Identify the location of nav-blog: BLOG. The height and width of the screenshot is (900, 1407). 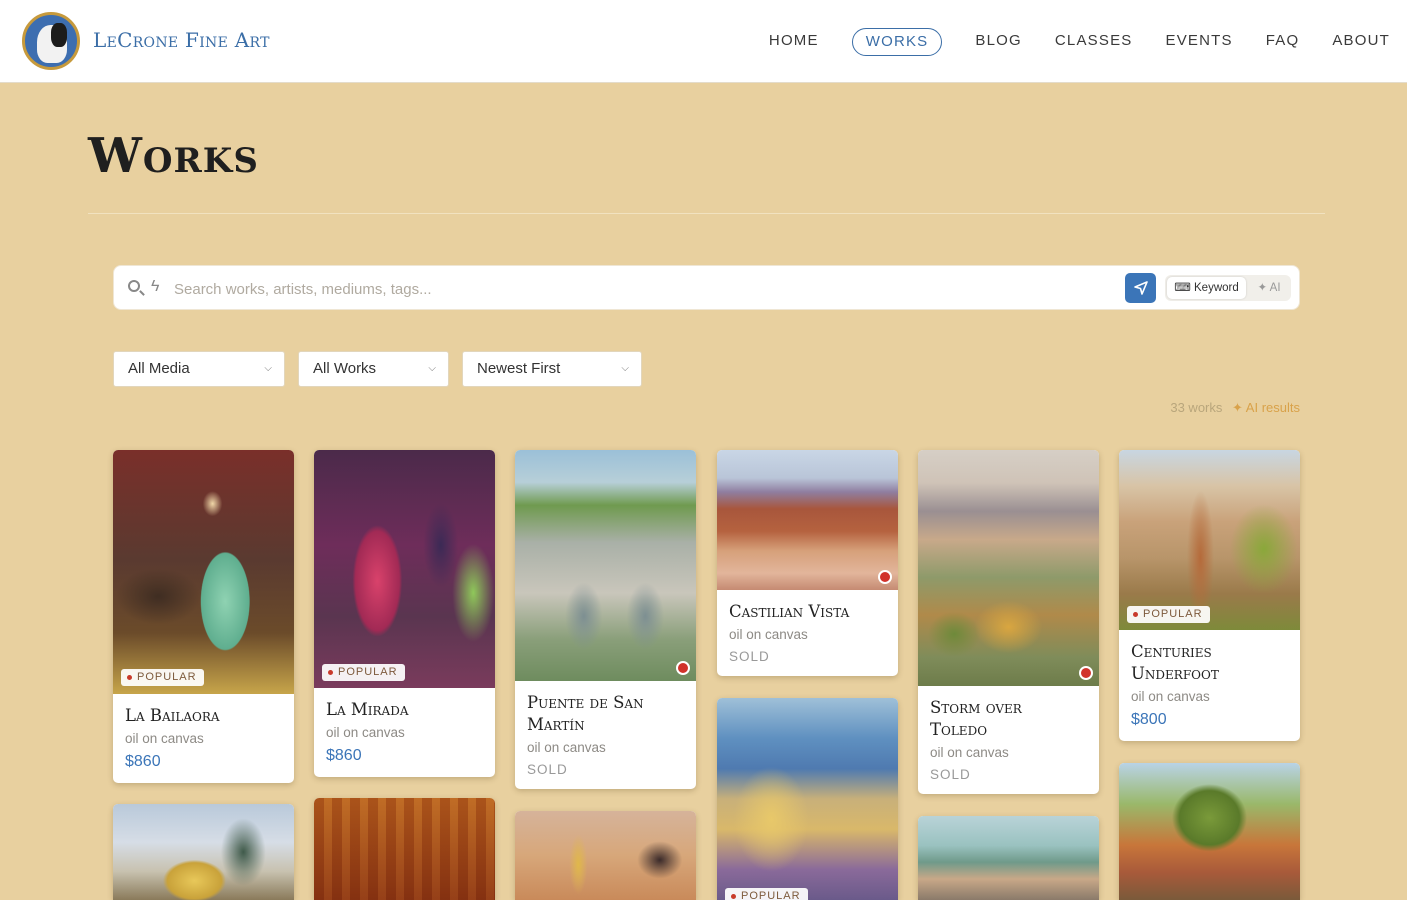
(998, 42).